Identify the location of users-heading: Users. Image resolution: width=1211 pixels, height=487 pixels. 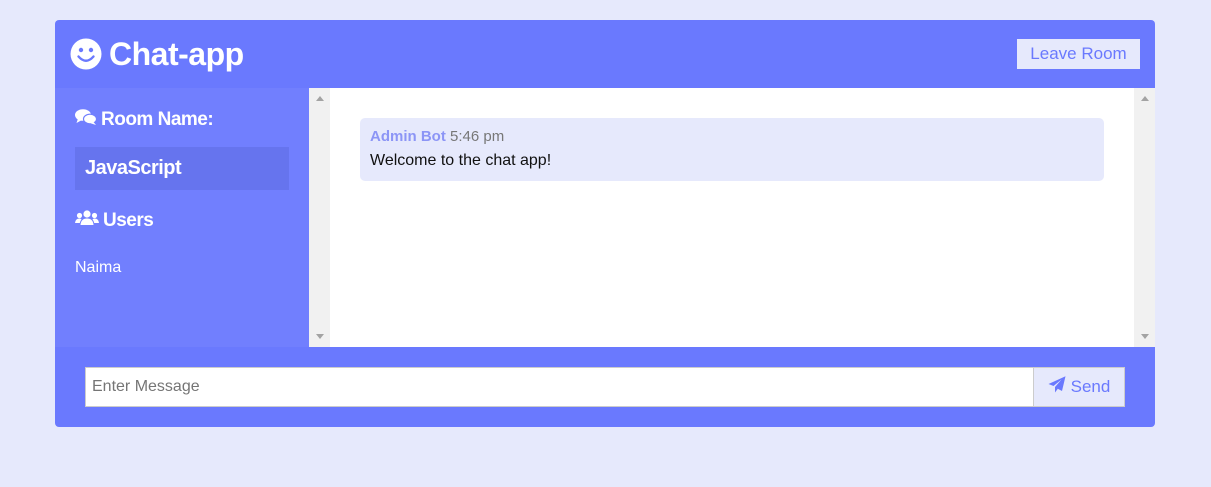
(182, 221).